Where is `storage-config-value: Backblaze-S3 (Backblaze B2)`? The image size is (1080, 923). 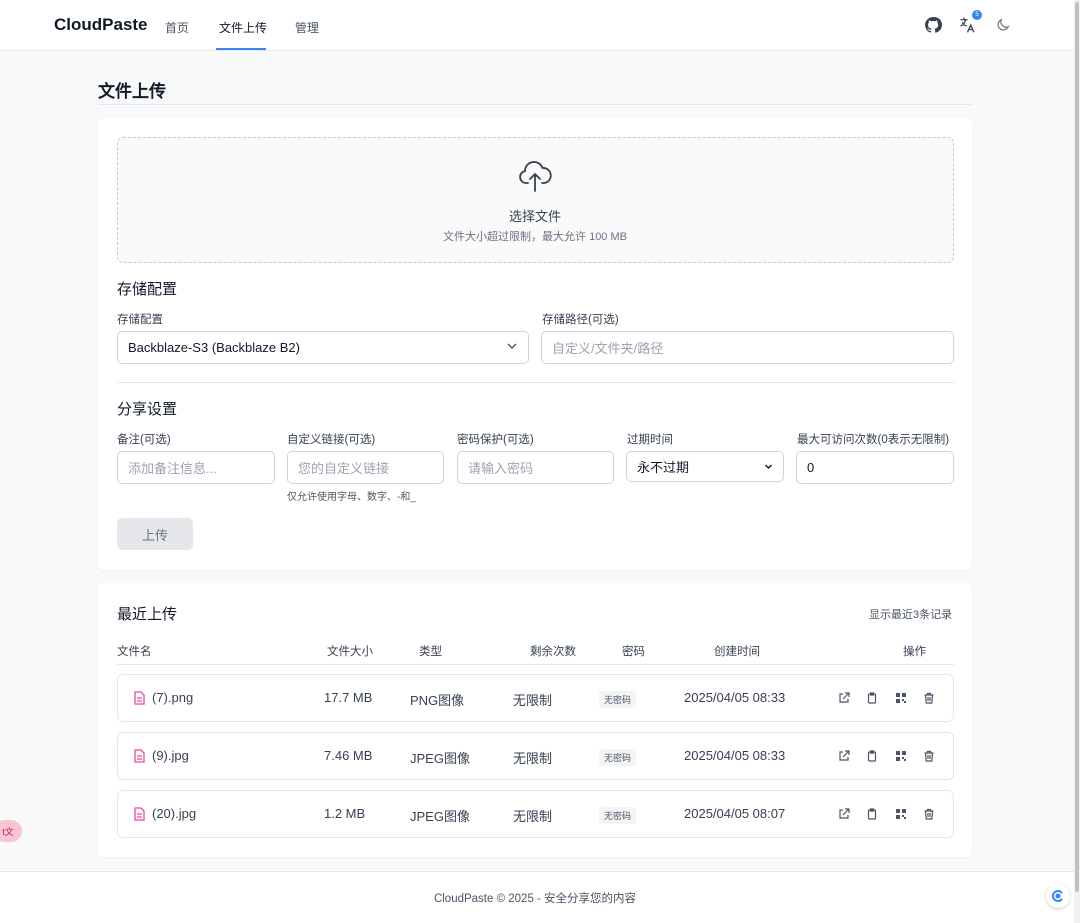
storage-config-value: Backblaze-S3 (Backblaze B2) is located at coordinates (214, 347).